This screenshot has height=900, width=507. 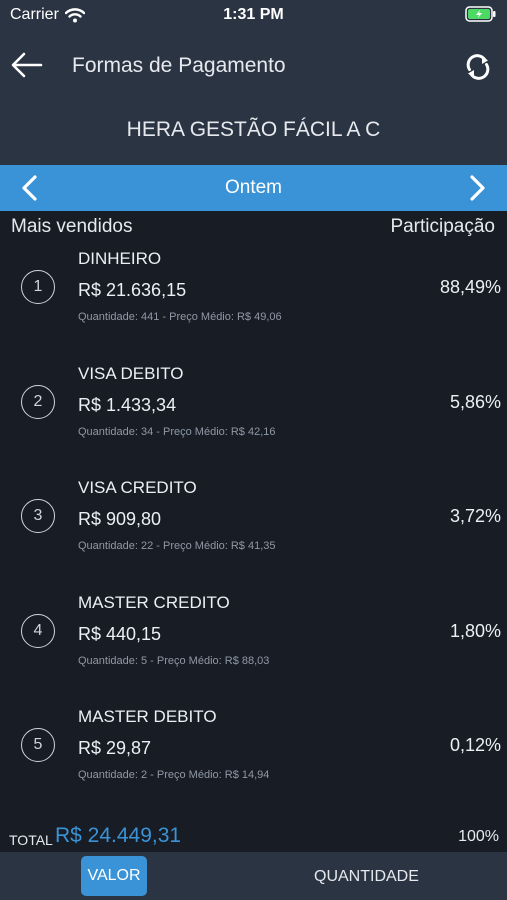 What do you see at coordinates (120, 519) in the screenshot?
I see `payment-value: R$ 909,80` at bounding box center [120, 519].